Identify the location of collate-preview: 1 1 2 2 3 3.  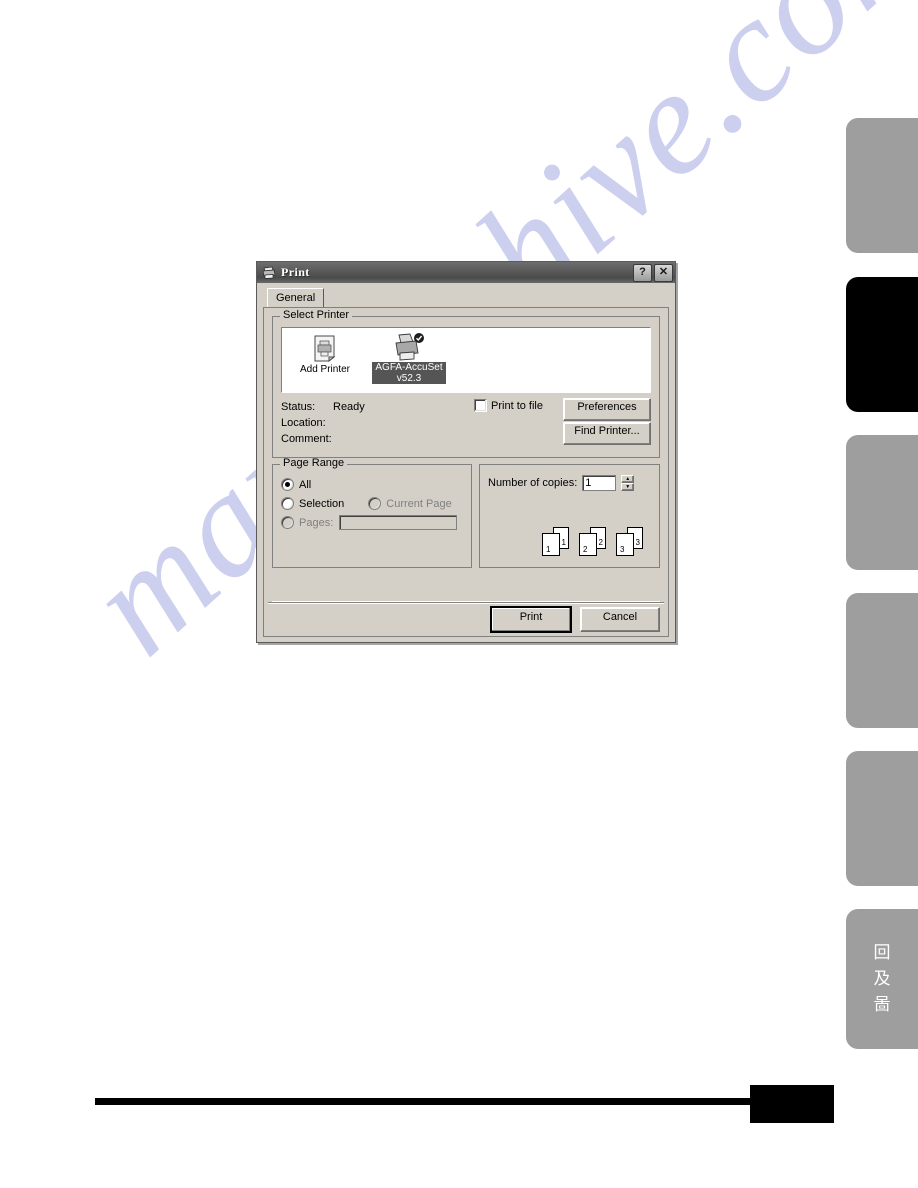
(594, 541).